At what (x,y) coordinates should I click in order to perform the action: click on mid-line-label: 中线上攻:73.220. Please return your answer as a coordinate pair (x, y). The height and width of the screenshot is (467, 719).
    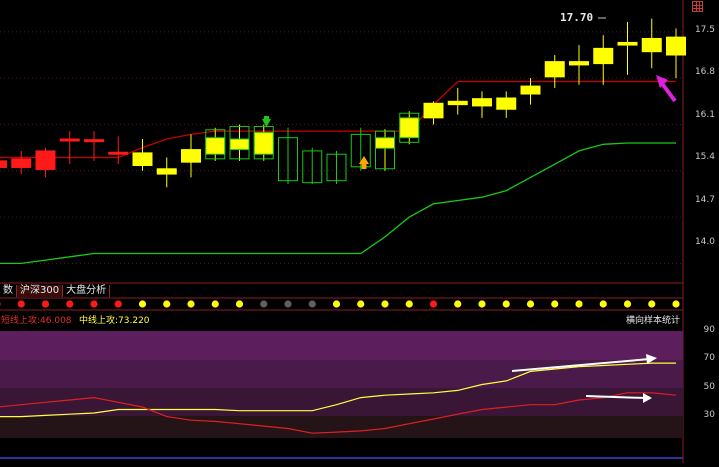
    Looking at the image, I should click on (114, 321).